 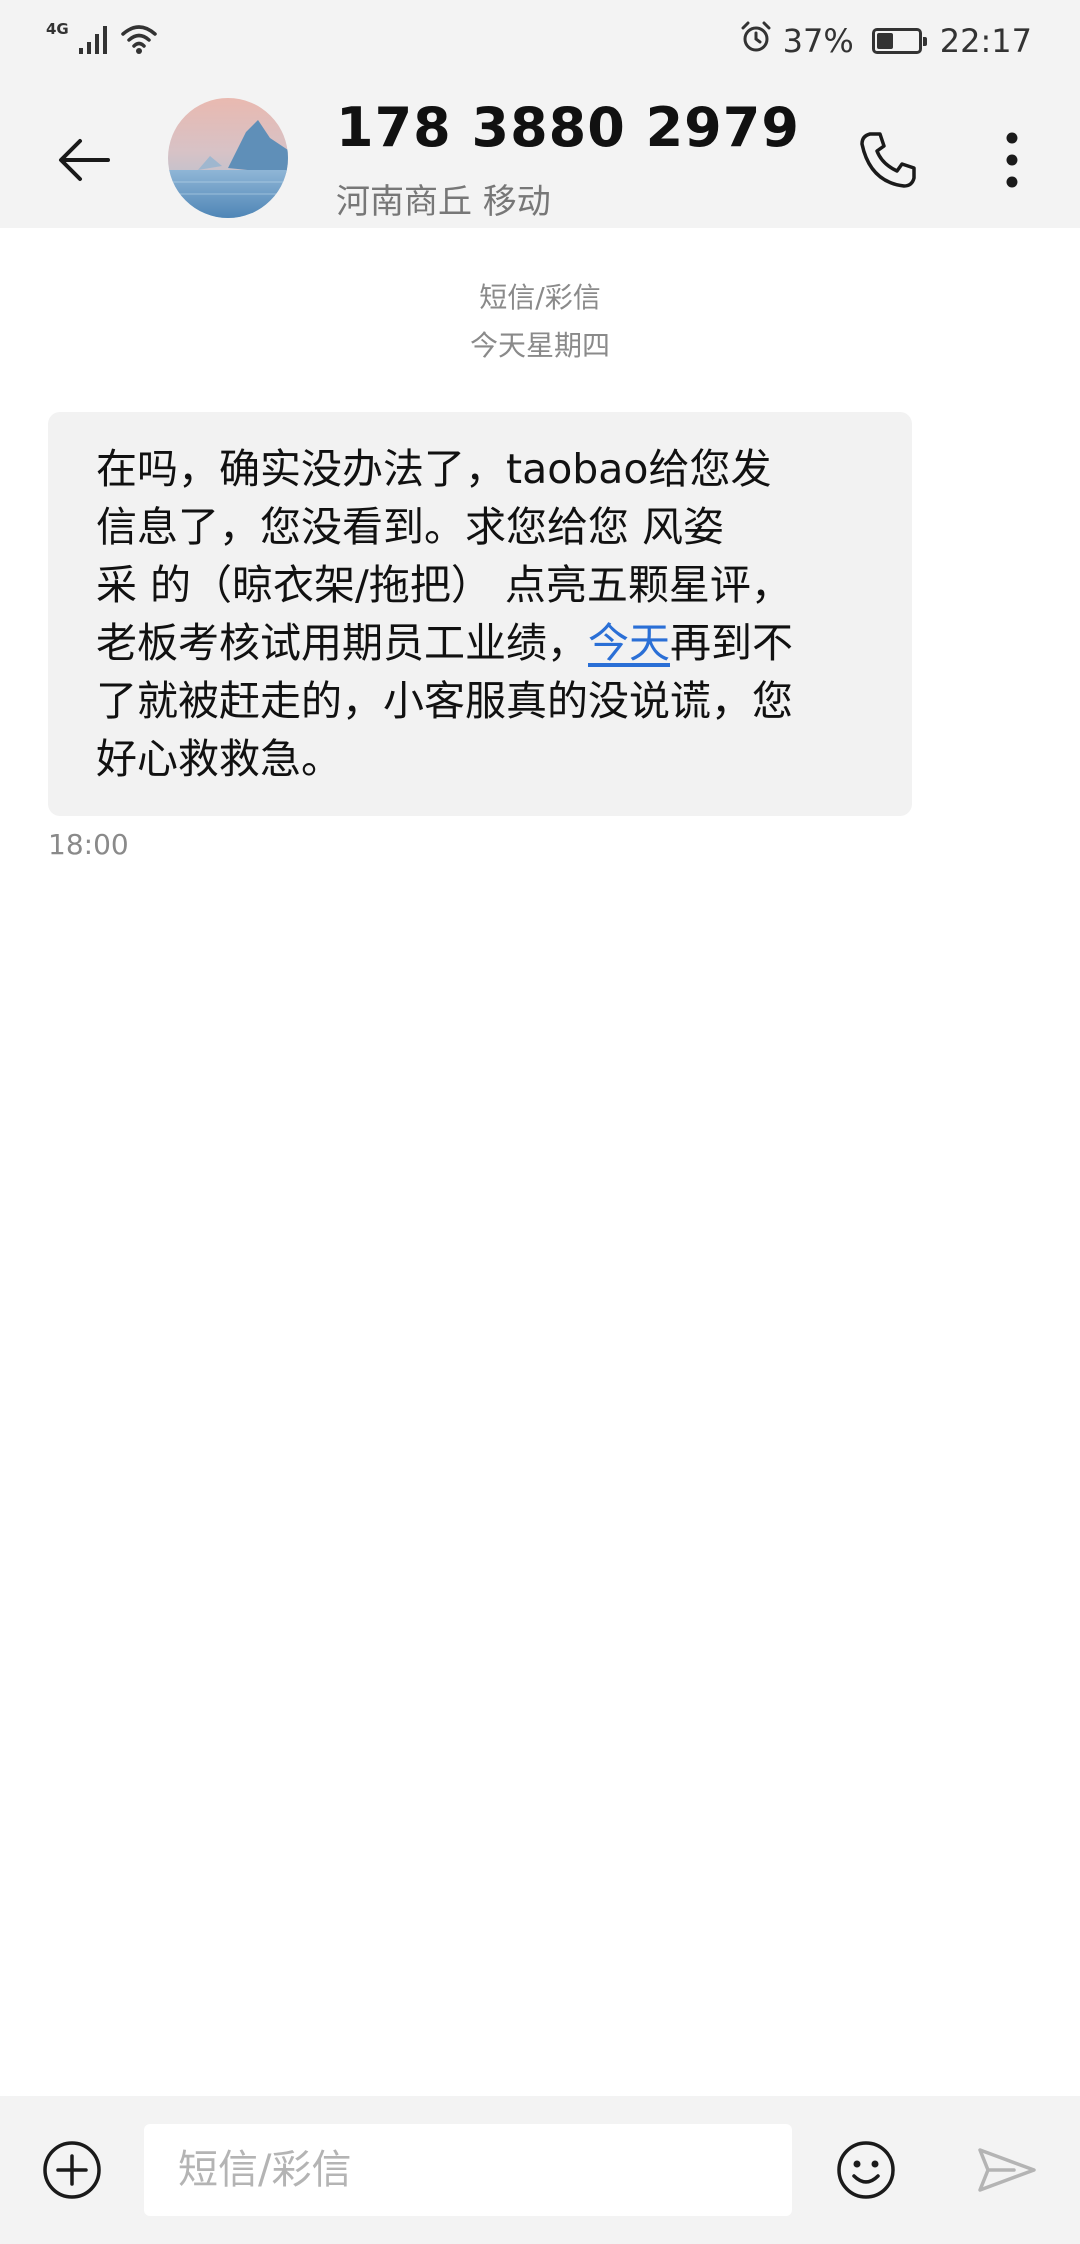 I want to click on back-arrow-icon, so click(x=84, y=160).